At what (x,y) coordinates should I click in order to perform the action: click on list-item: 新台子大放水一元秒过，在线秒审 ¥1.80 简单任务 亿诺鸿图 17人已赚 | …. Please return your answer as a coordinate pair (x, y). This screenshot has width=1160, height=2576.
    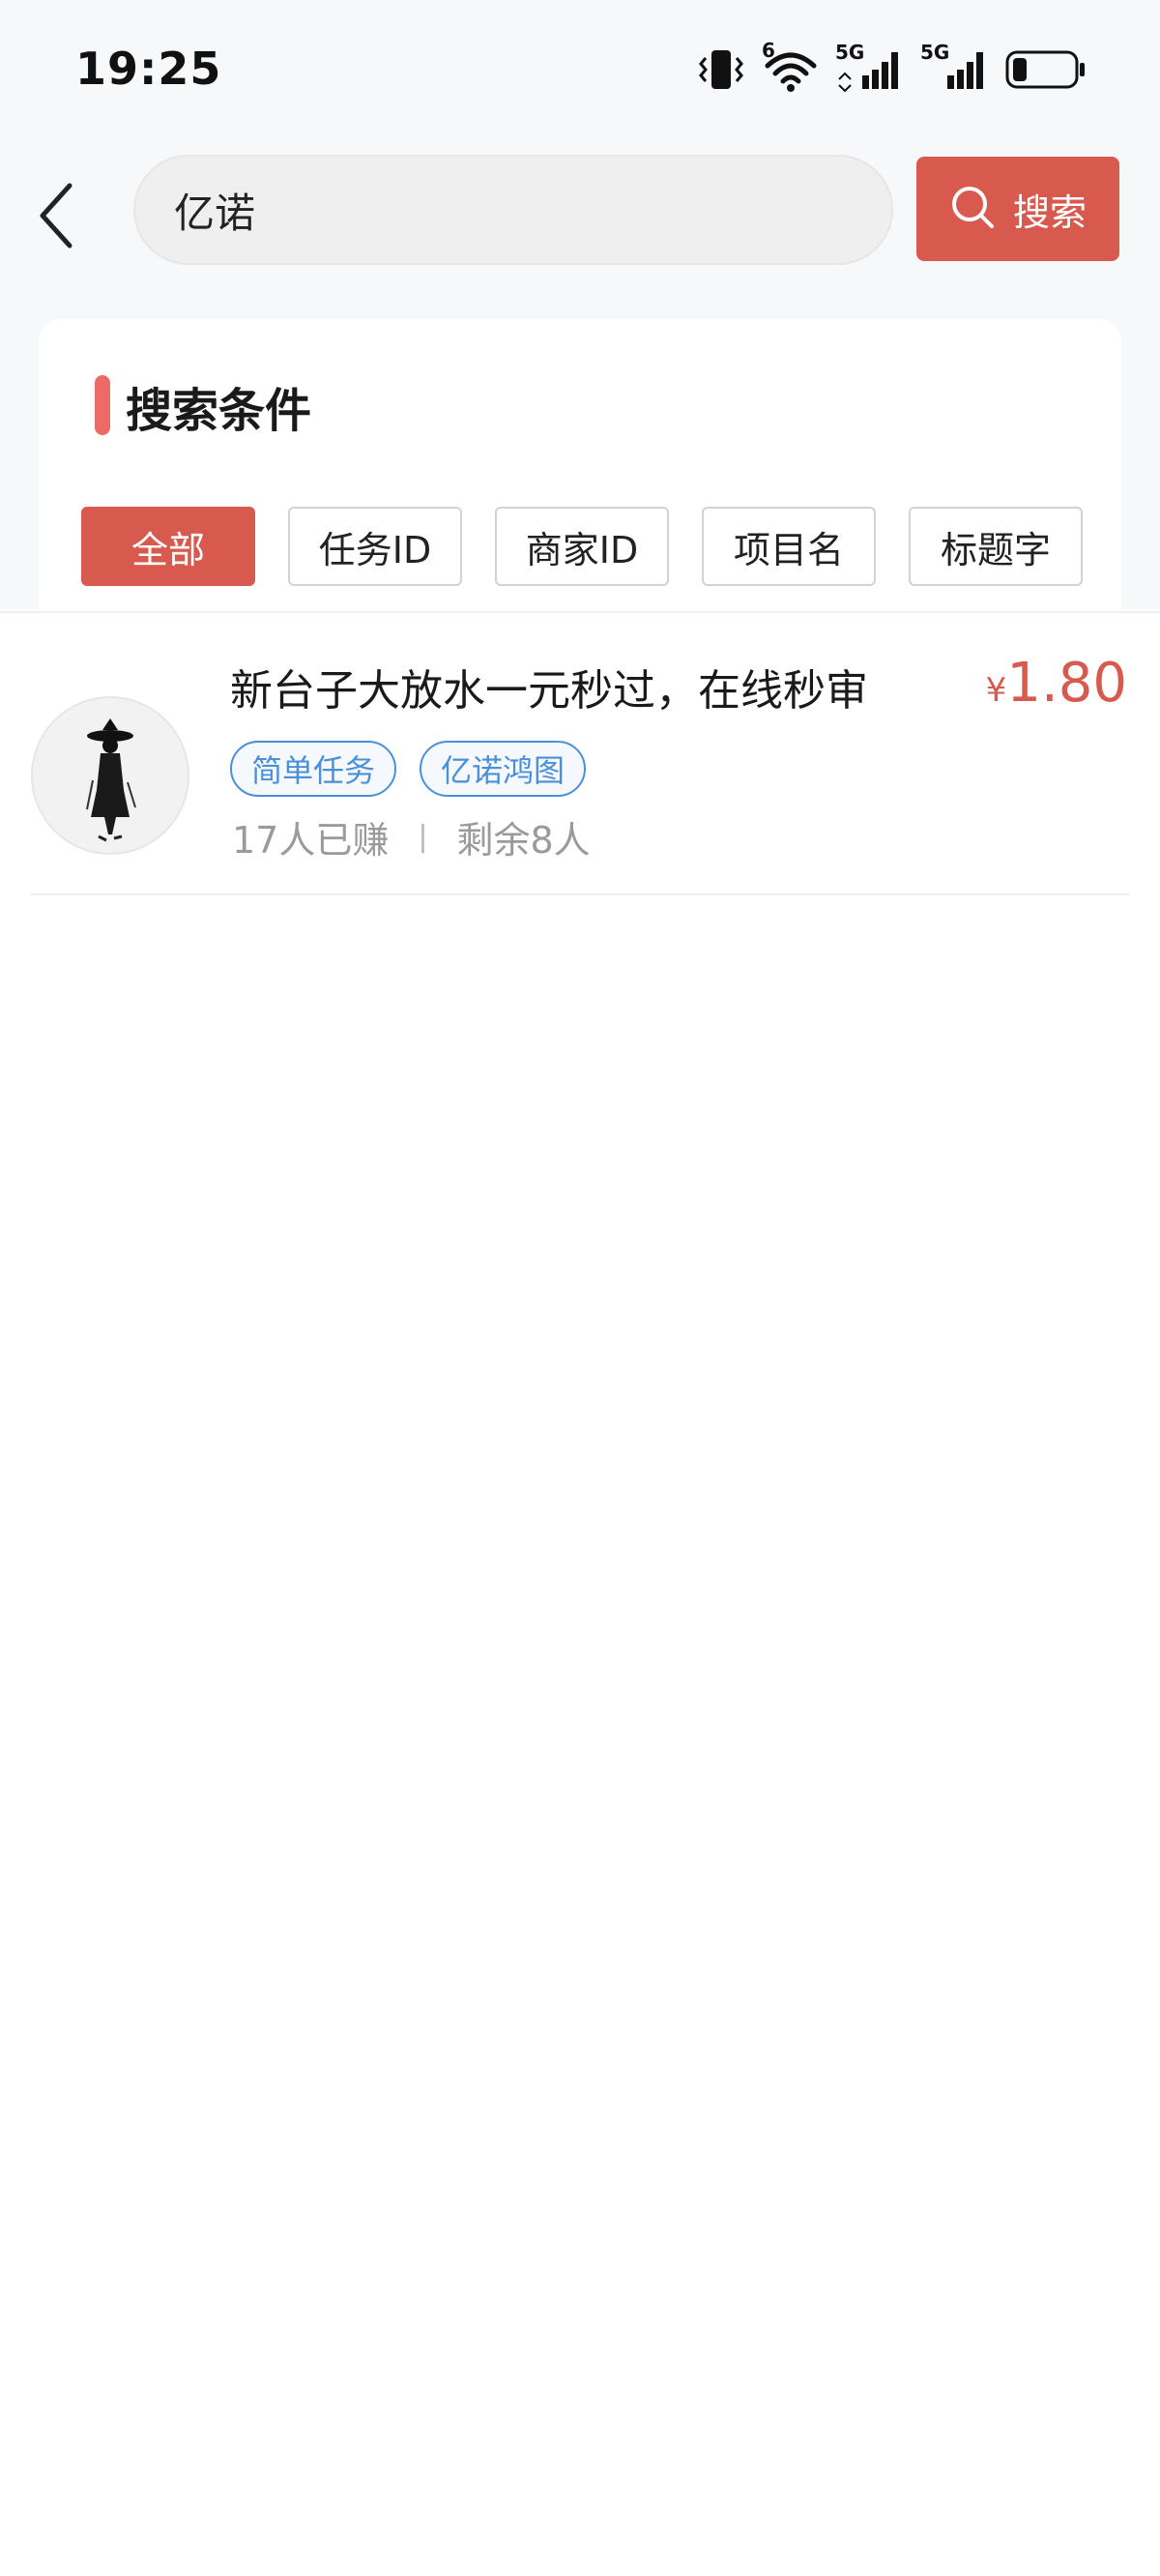
    Looking at the image, I should click on (580, 753).